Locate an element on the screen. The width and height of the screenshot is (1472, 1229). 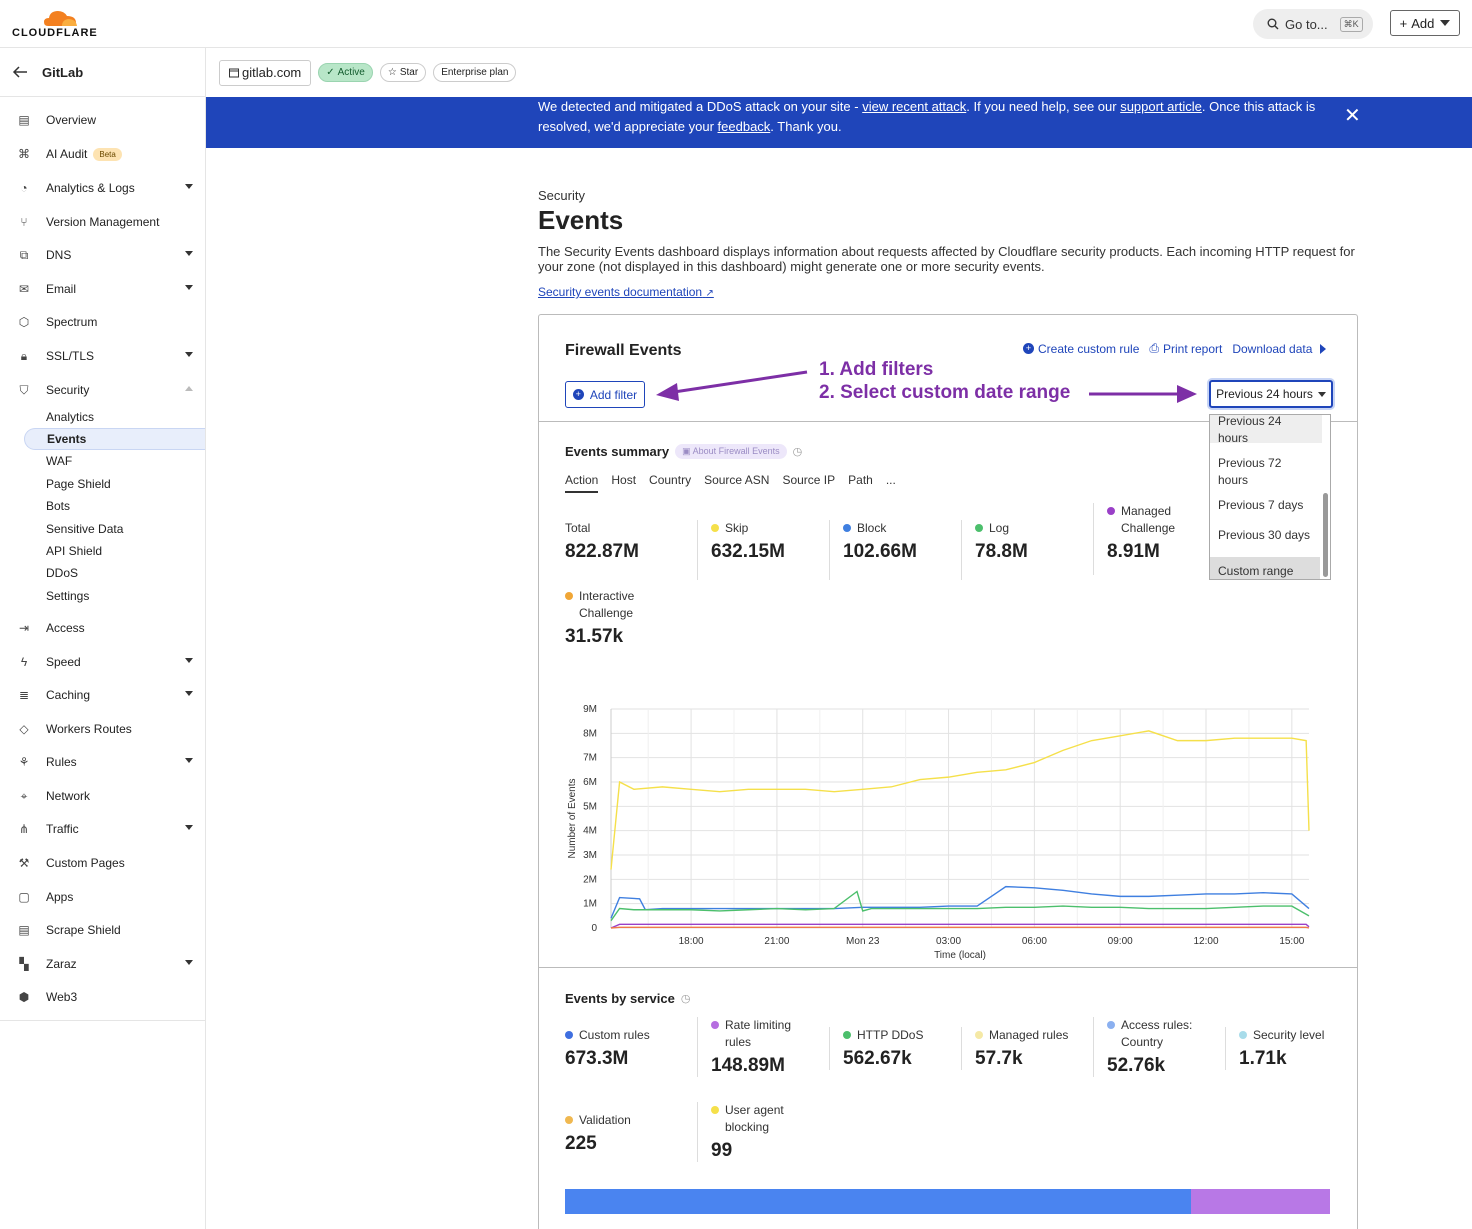
arrow-left-icon is located at coordinates (20, 72).